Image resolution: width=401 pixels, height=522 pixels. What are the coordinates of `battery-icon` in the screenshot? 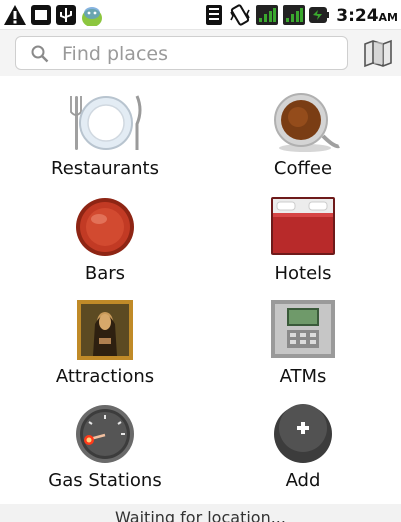 It's located at (319, 15).